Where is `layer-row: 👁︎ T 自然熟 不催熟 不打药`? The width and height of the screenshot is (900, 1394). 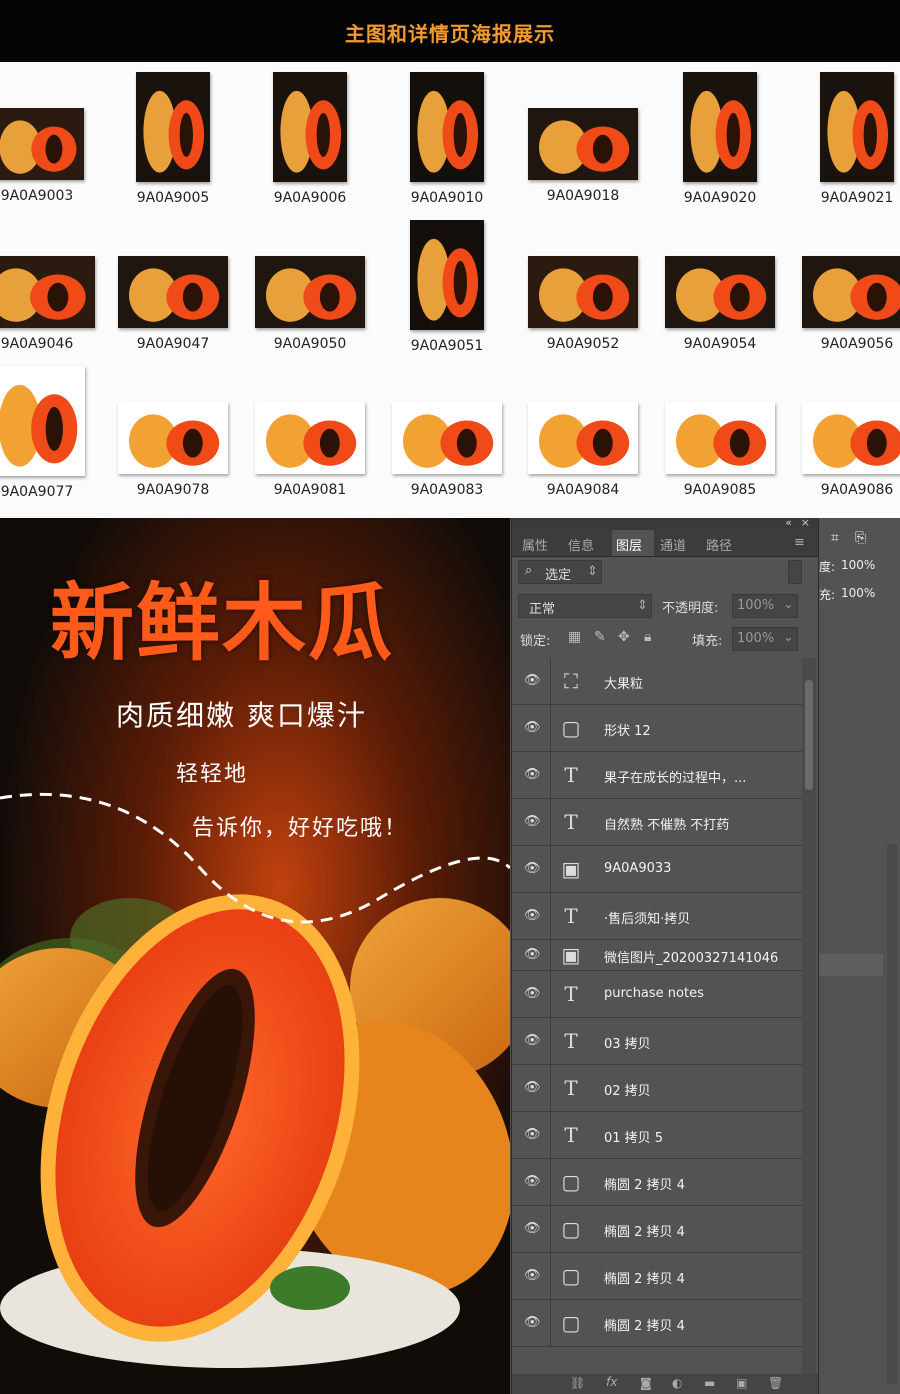 layer-row: 👁︎ T 自然熟 不催熟 不打药 is located at coordinates (657, 822).